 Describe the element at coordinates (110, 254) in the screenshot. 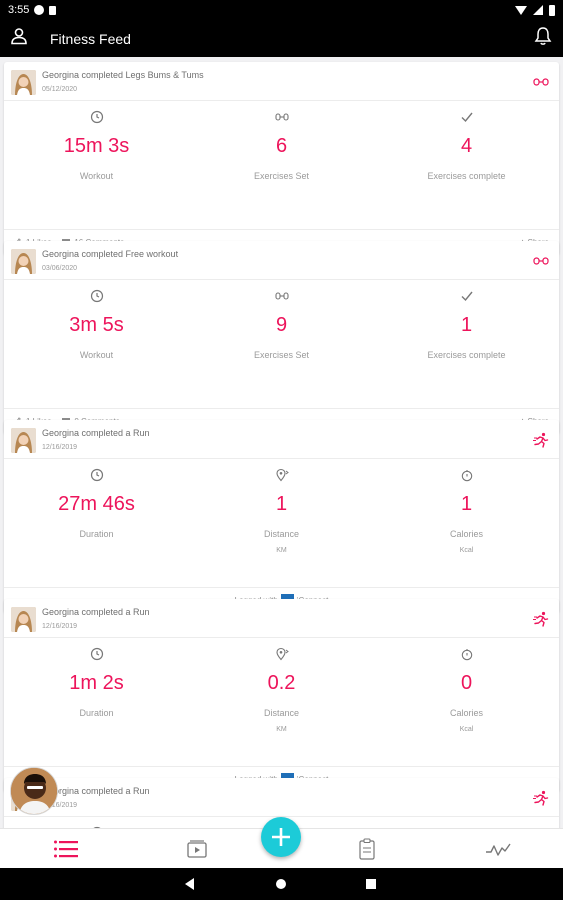

I see `card-headline: Georgina completed Free workout` at that location.